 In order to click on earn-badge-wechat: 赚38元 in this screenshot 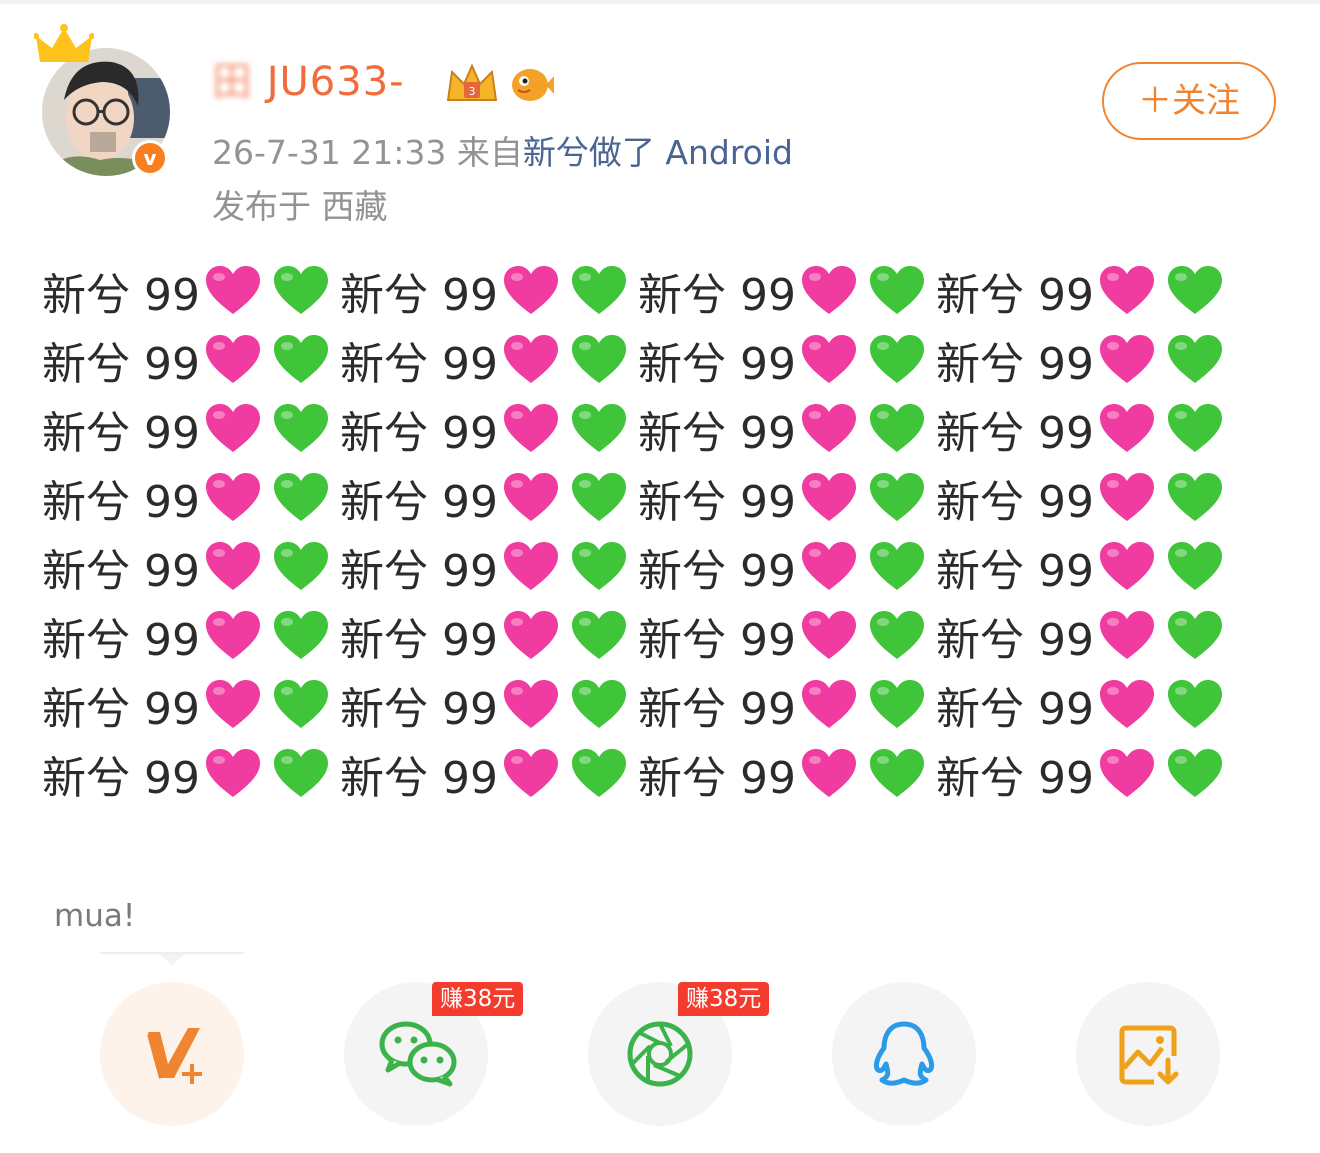, I will do `click(478, 999)`.